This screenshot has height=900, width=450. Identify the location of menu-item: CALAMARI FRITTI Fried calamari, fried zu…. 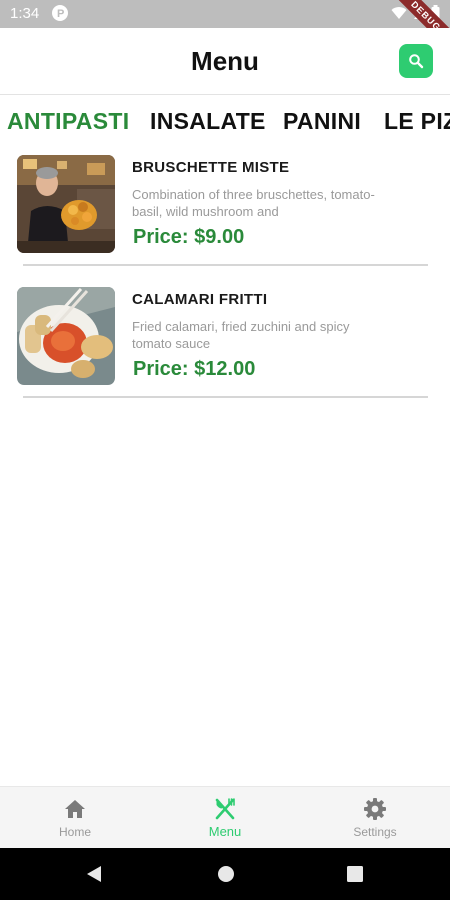
(225, 347).